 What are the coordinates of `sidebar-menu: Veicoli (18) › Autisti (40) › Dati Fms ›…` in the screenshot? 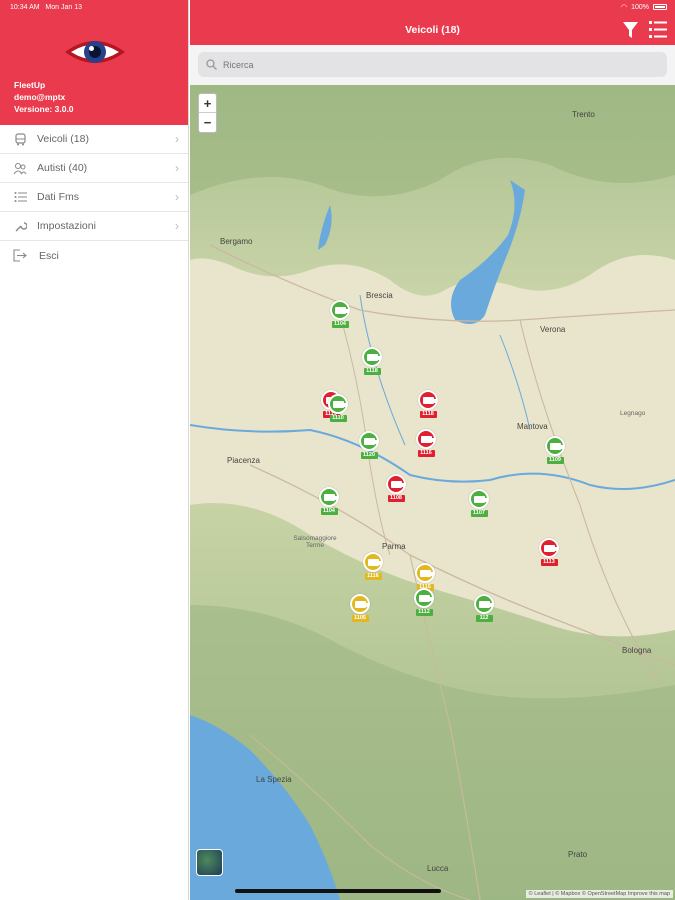 It's located at (94, 197).